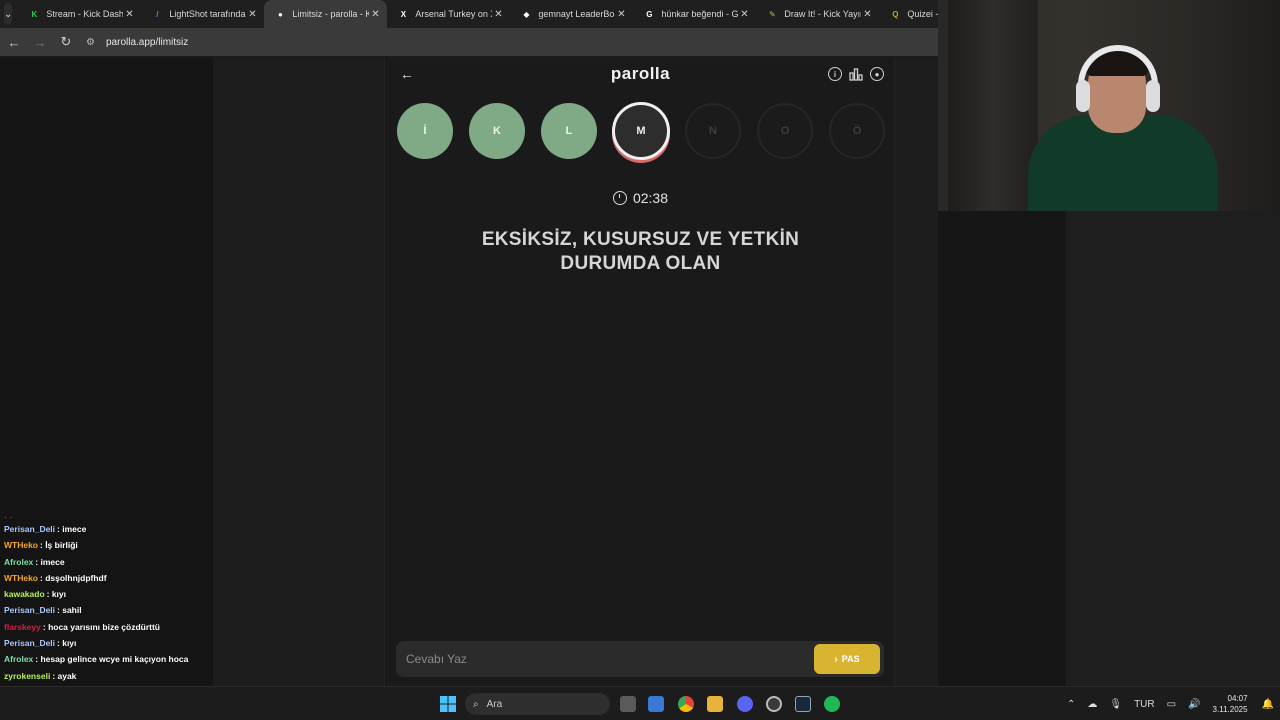  I want to click on site-info-icon: ⚙, so click(93, 42).